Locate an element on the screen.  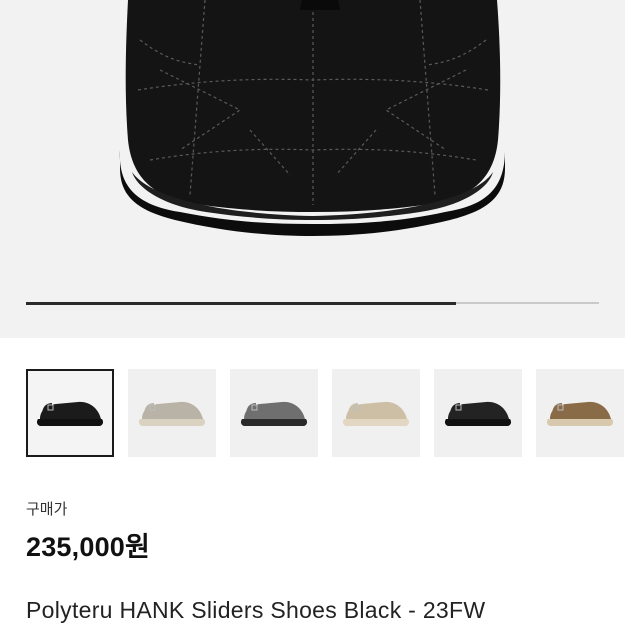
grey-clog-thumbnail-icon is located at coordinates (274, 413).